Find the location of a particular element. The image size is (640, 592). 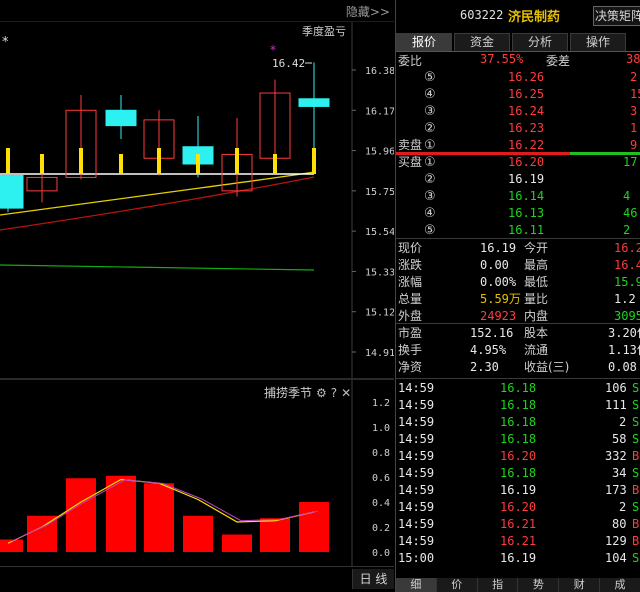

indicator-header: 捕捞季节 ⚙ ? ✕ is located at coordinates (307, 392).